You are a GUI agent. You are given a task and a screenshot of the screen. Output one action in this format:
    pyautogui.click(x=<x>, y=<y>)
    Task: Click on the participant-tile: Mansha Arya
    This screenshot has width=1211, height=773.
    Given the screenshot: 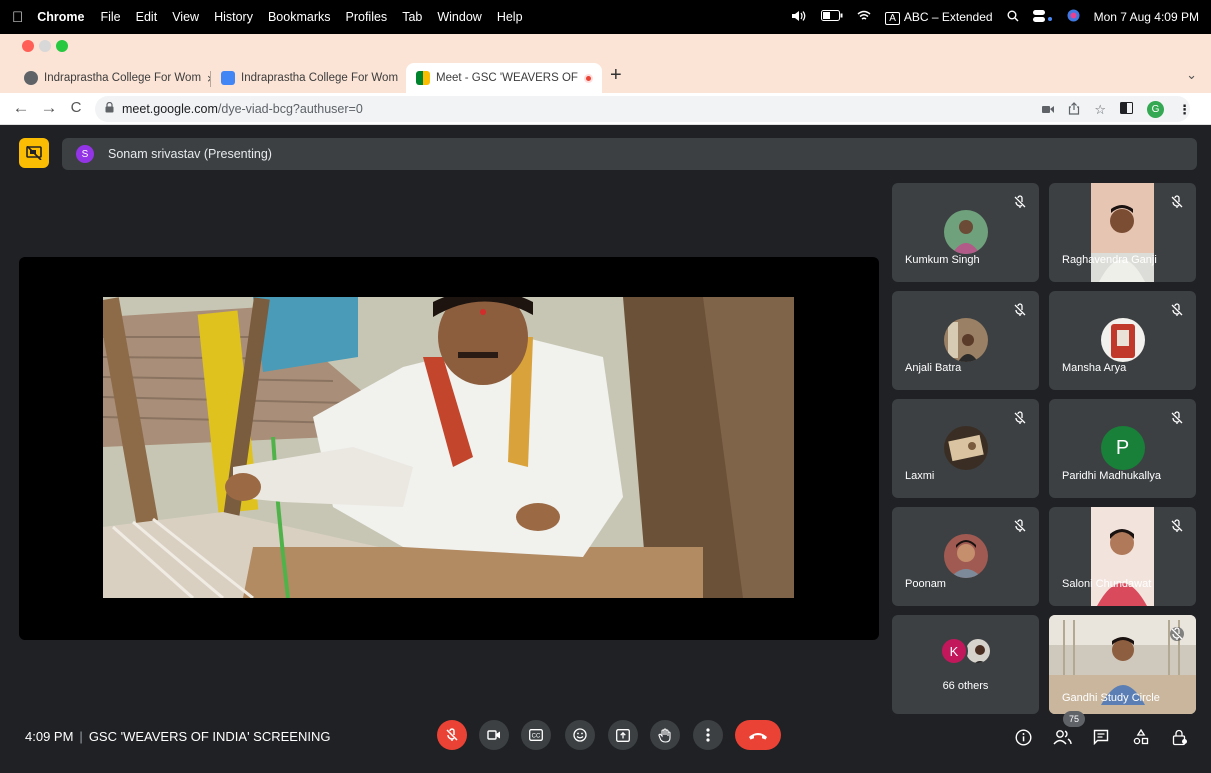 What is the action you would take?
    pyautogui.click(x=1122, y=340)
    